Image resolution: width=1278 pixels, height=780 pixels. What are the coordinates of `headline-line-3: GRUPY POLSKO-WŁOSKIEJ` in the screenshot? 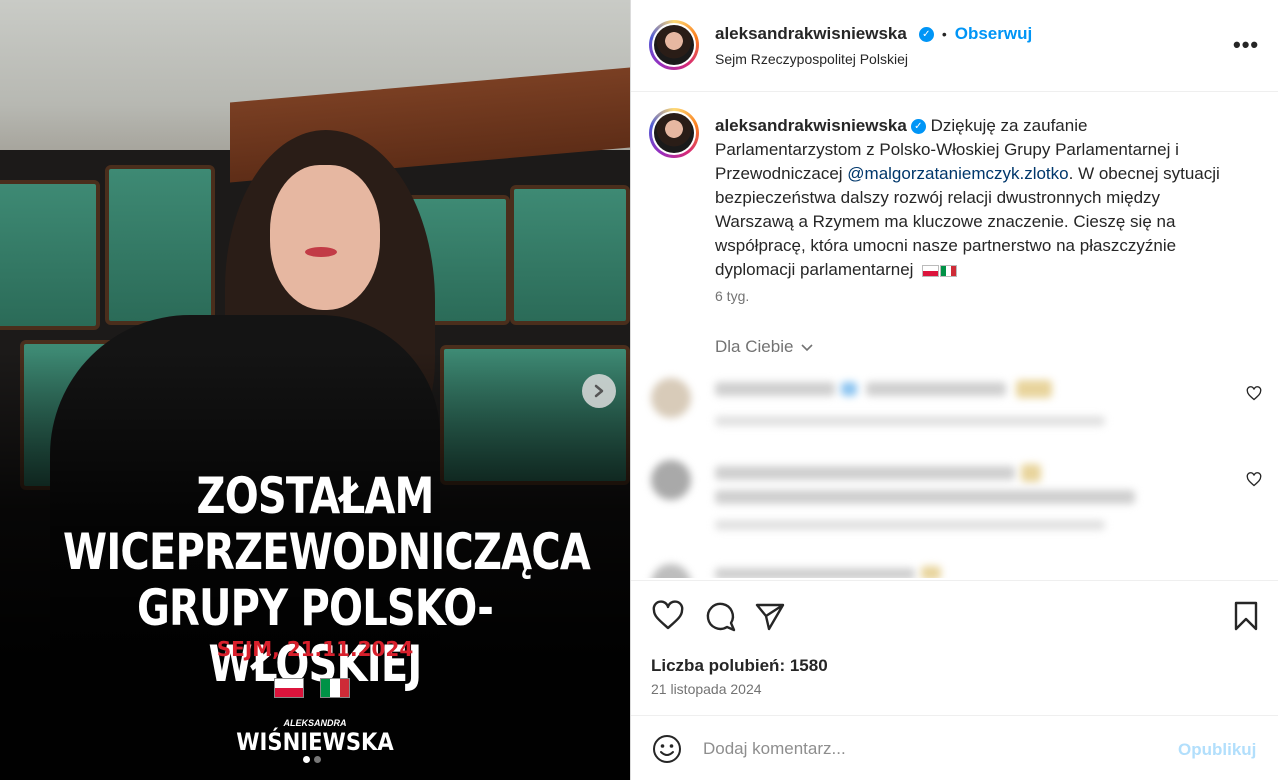 It's located at (315, 636).